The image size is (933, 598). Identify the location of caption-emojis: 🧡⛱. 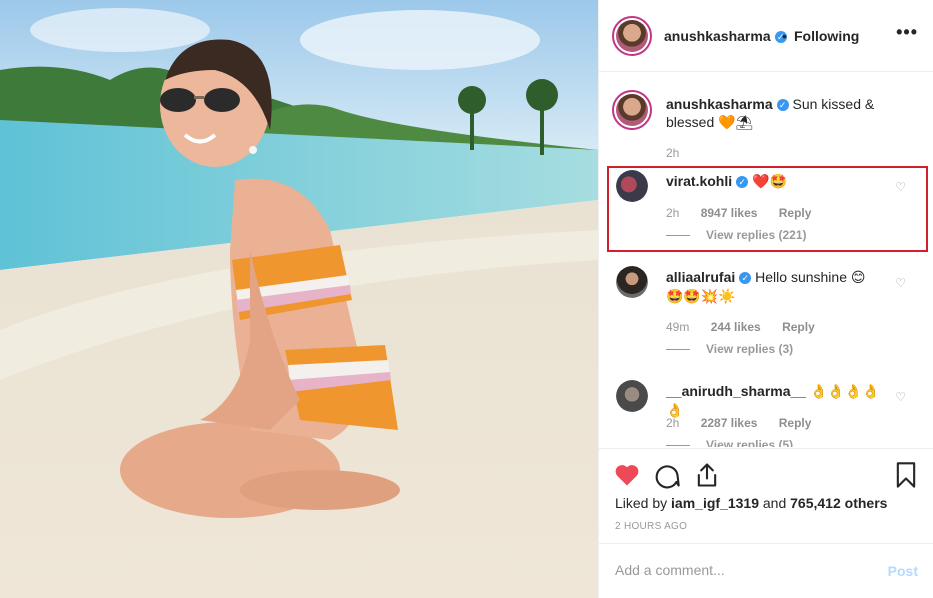
(736, 123).